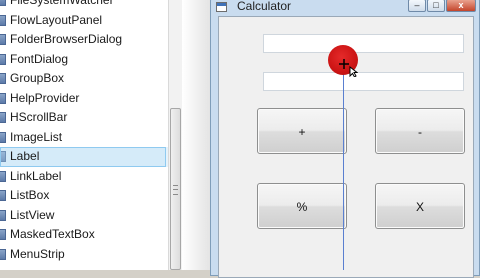 This screenshot has height=278, width=480. Describe the element at coordinates (37, 253) in the screenshot. I see `toolbox-item-label: MenuStrip` at that location.